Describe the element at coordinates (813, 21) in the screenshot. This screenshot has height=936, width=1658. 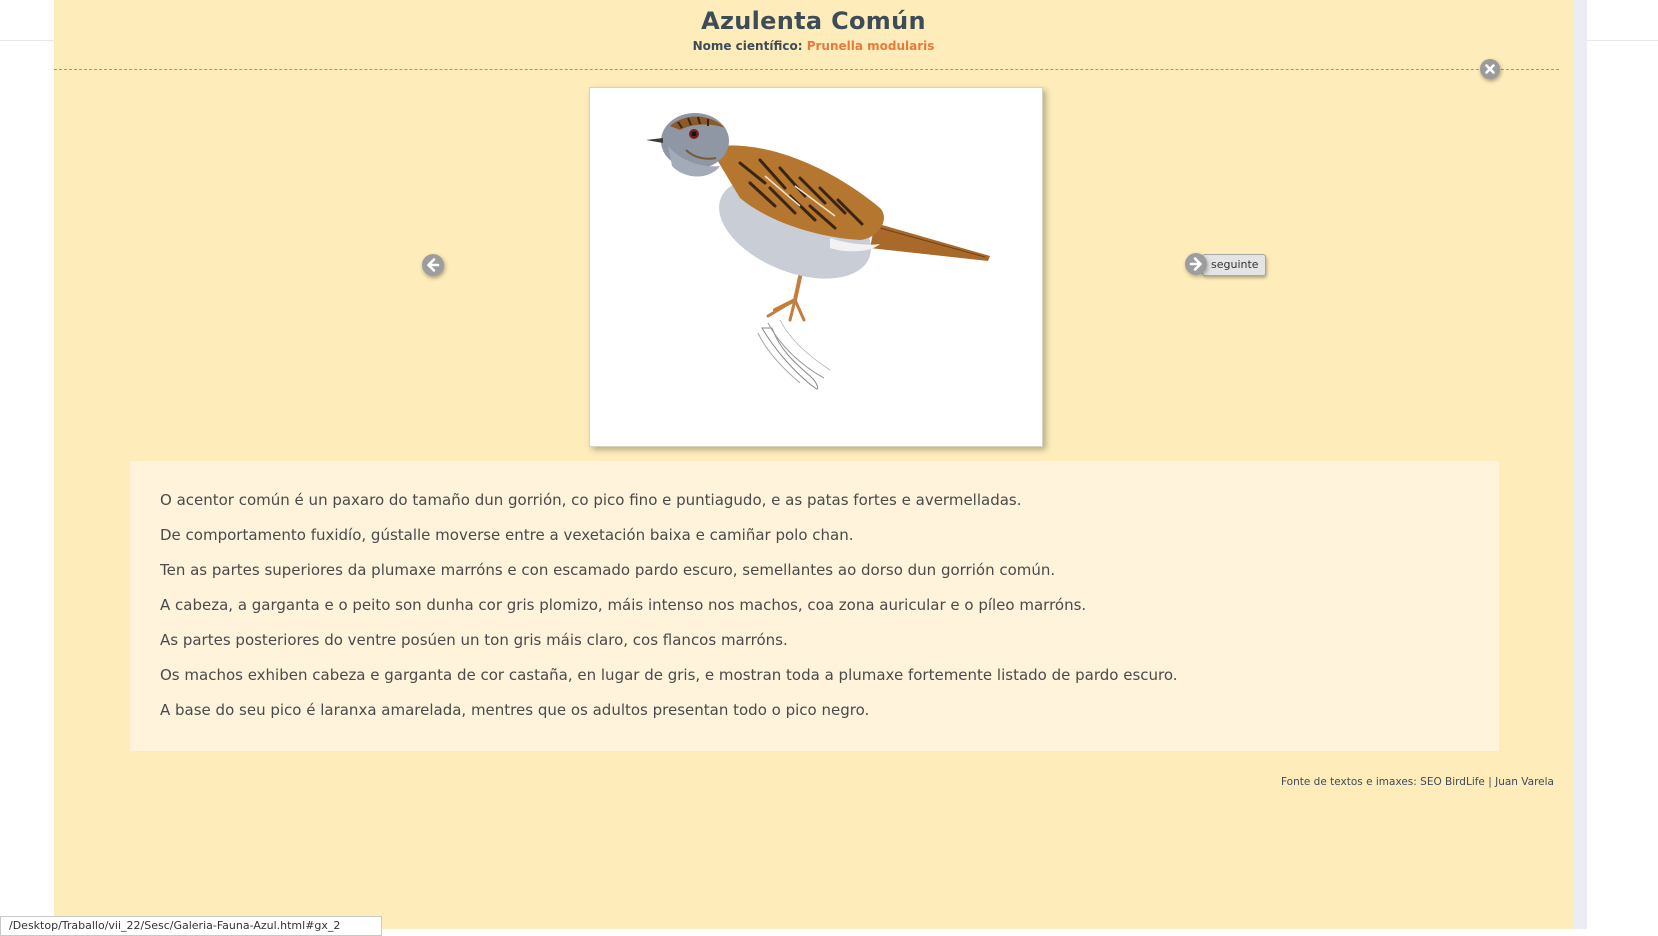
I see `species-title: Azulenta Común` at that location.